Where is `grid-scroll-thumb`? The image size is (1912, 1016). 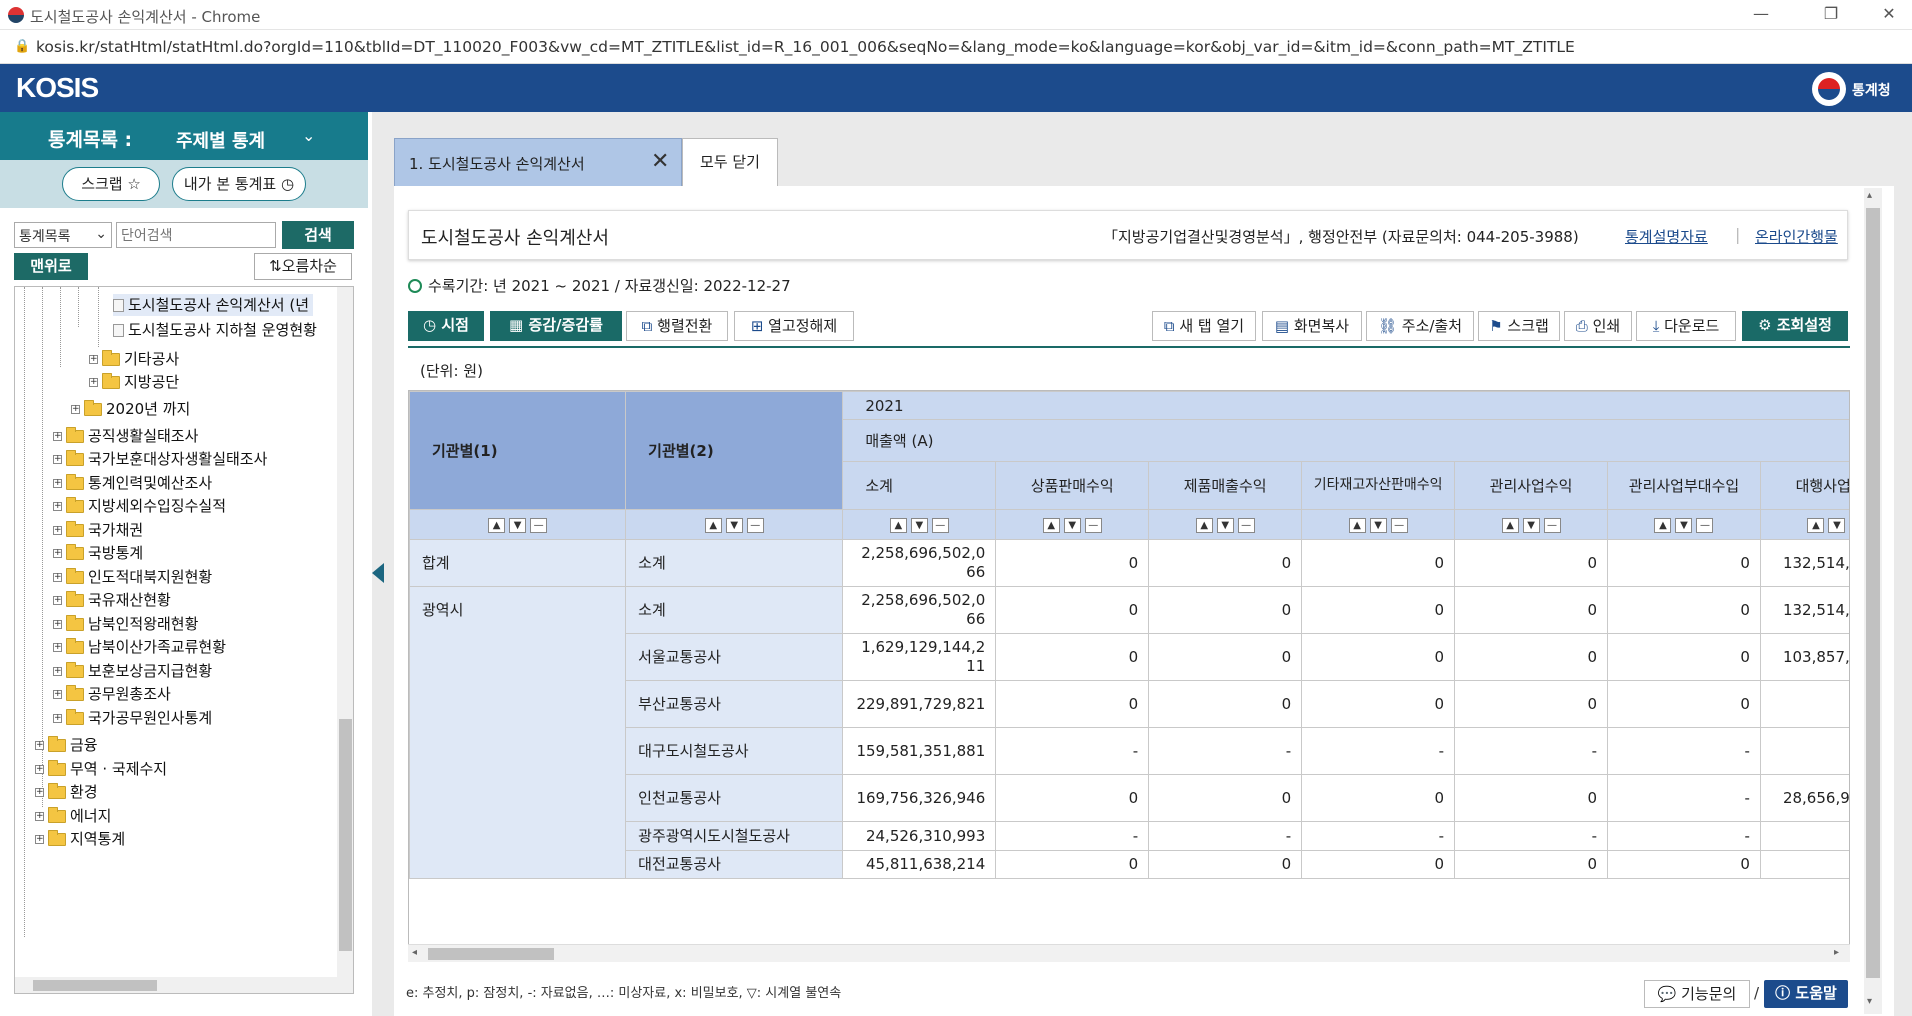 grid-scroll-thumb is located at coordinates (491, 954).